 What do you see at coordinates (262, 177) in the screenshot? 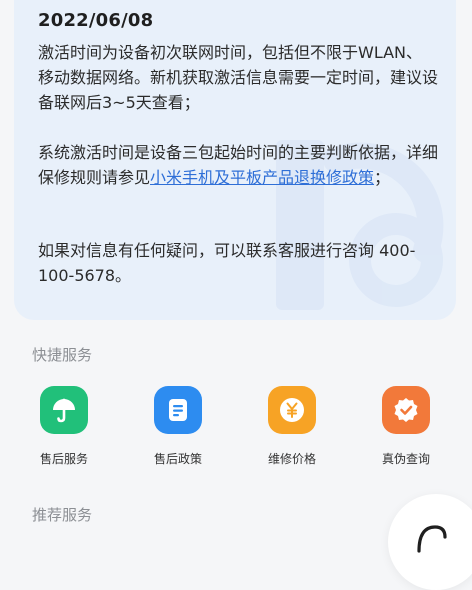
I see `return-policy-link: 小米手机及平板产品退换修政策` at bounding box center [262, 177].